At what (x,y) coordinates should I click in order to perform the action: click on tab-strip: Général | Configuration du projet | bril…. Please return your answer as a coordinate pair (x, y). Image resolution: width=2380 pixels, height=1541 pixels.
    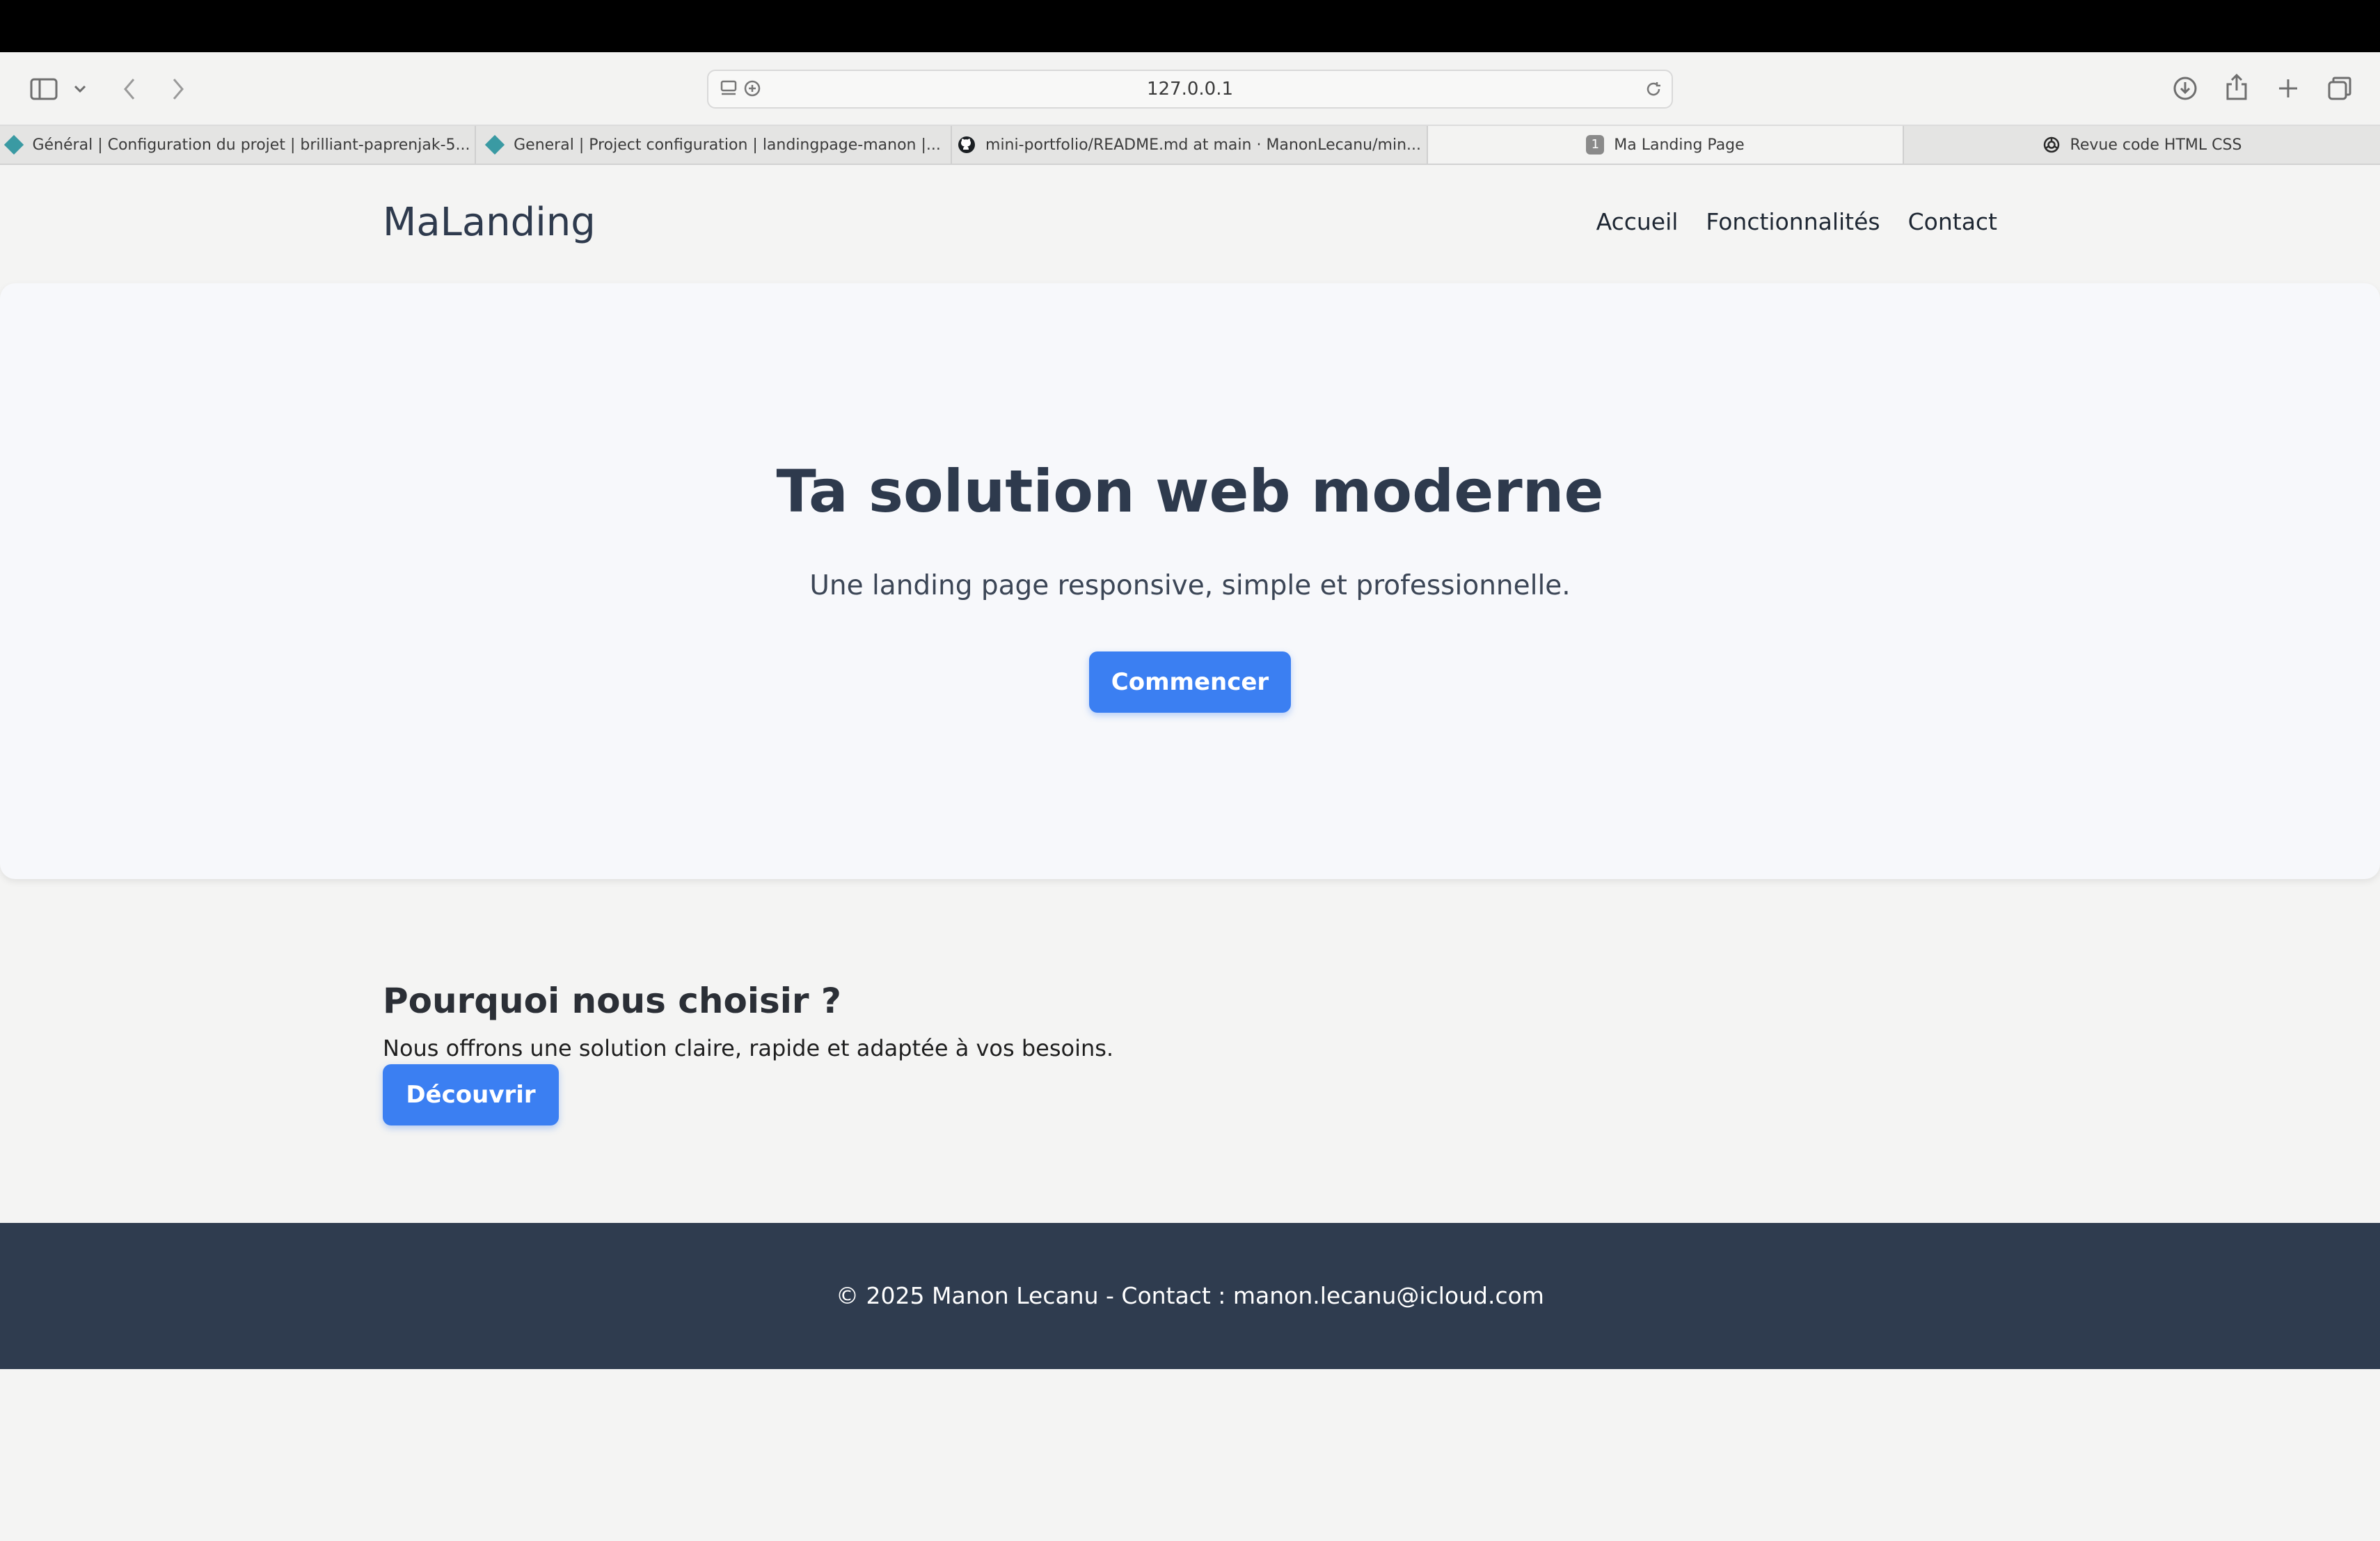
    Looking at the image, I should click on (1190, 145).